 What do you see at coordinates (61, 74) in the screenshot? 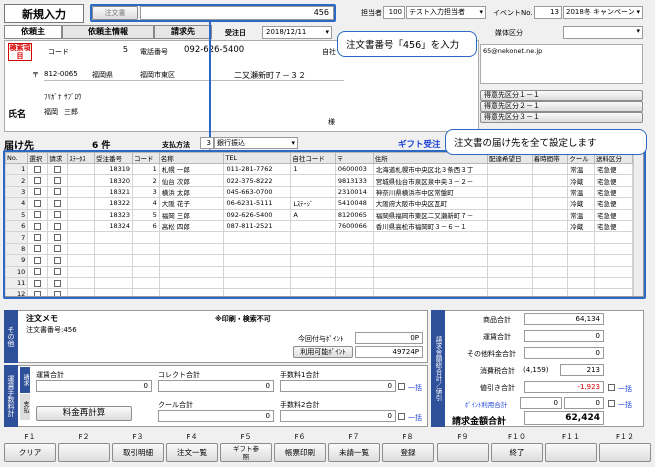
I see `zip-field: 812-0065` at bounding box center [61, 74].